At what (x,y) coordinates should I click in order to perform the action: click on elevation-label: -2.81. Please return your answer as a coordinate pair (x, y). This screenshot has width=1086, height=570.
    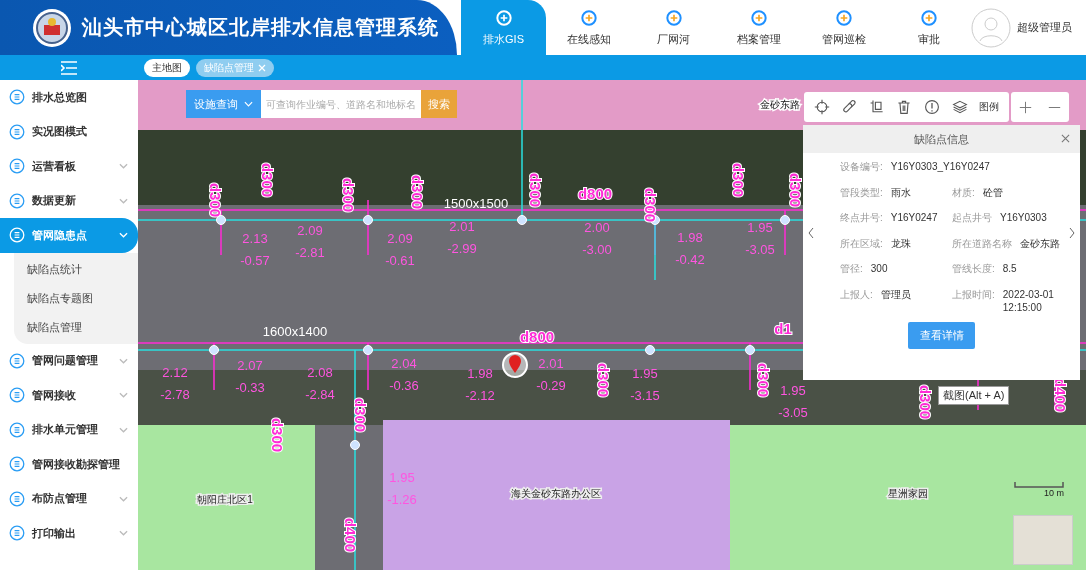
    Looking at the image, I should click on (310, 252).